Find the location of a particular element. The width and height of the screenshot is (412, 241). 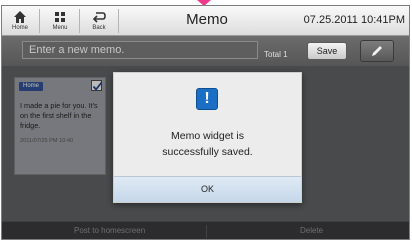

home-label: Home is located at coordinates (19, 28).